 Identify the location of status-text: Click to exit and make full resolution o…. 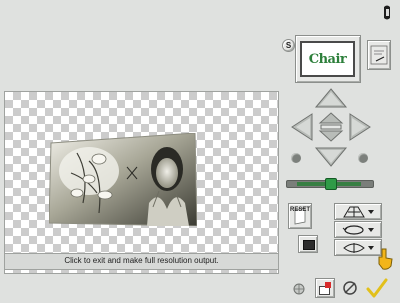
(141, 260).